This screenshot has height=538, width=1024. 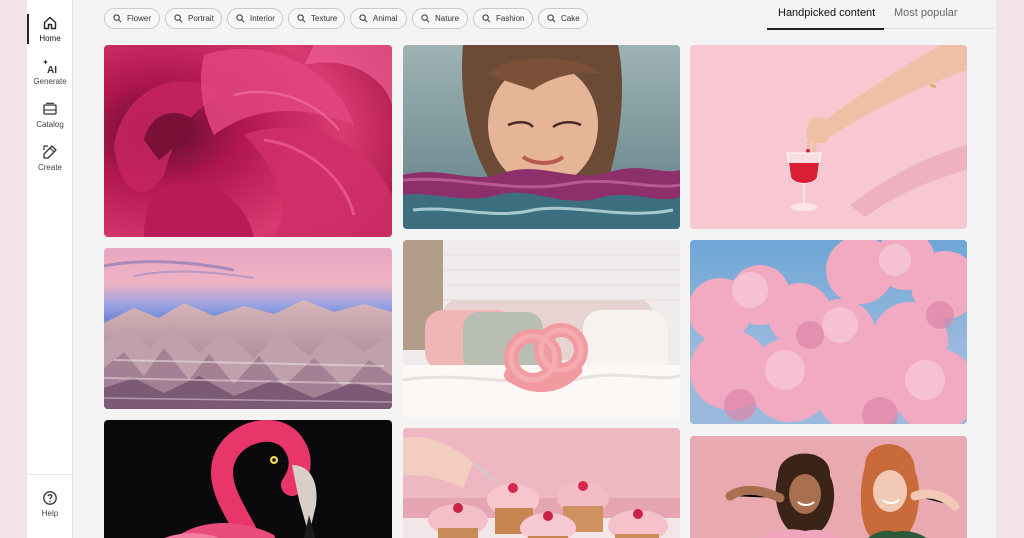 What do you see at coordinates (50, 498) in the screenshot?
I see `help-icon` at bounding box center [50, 498].